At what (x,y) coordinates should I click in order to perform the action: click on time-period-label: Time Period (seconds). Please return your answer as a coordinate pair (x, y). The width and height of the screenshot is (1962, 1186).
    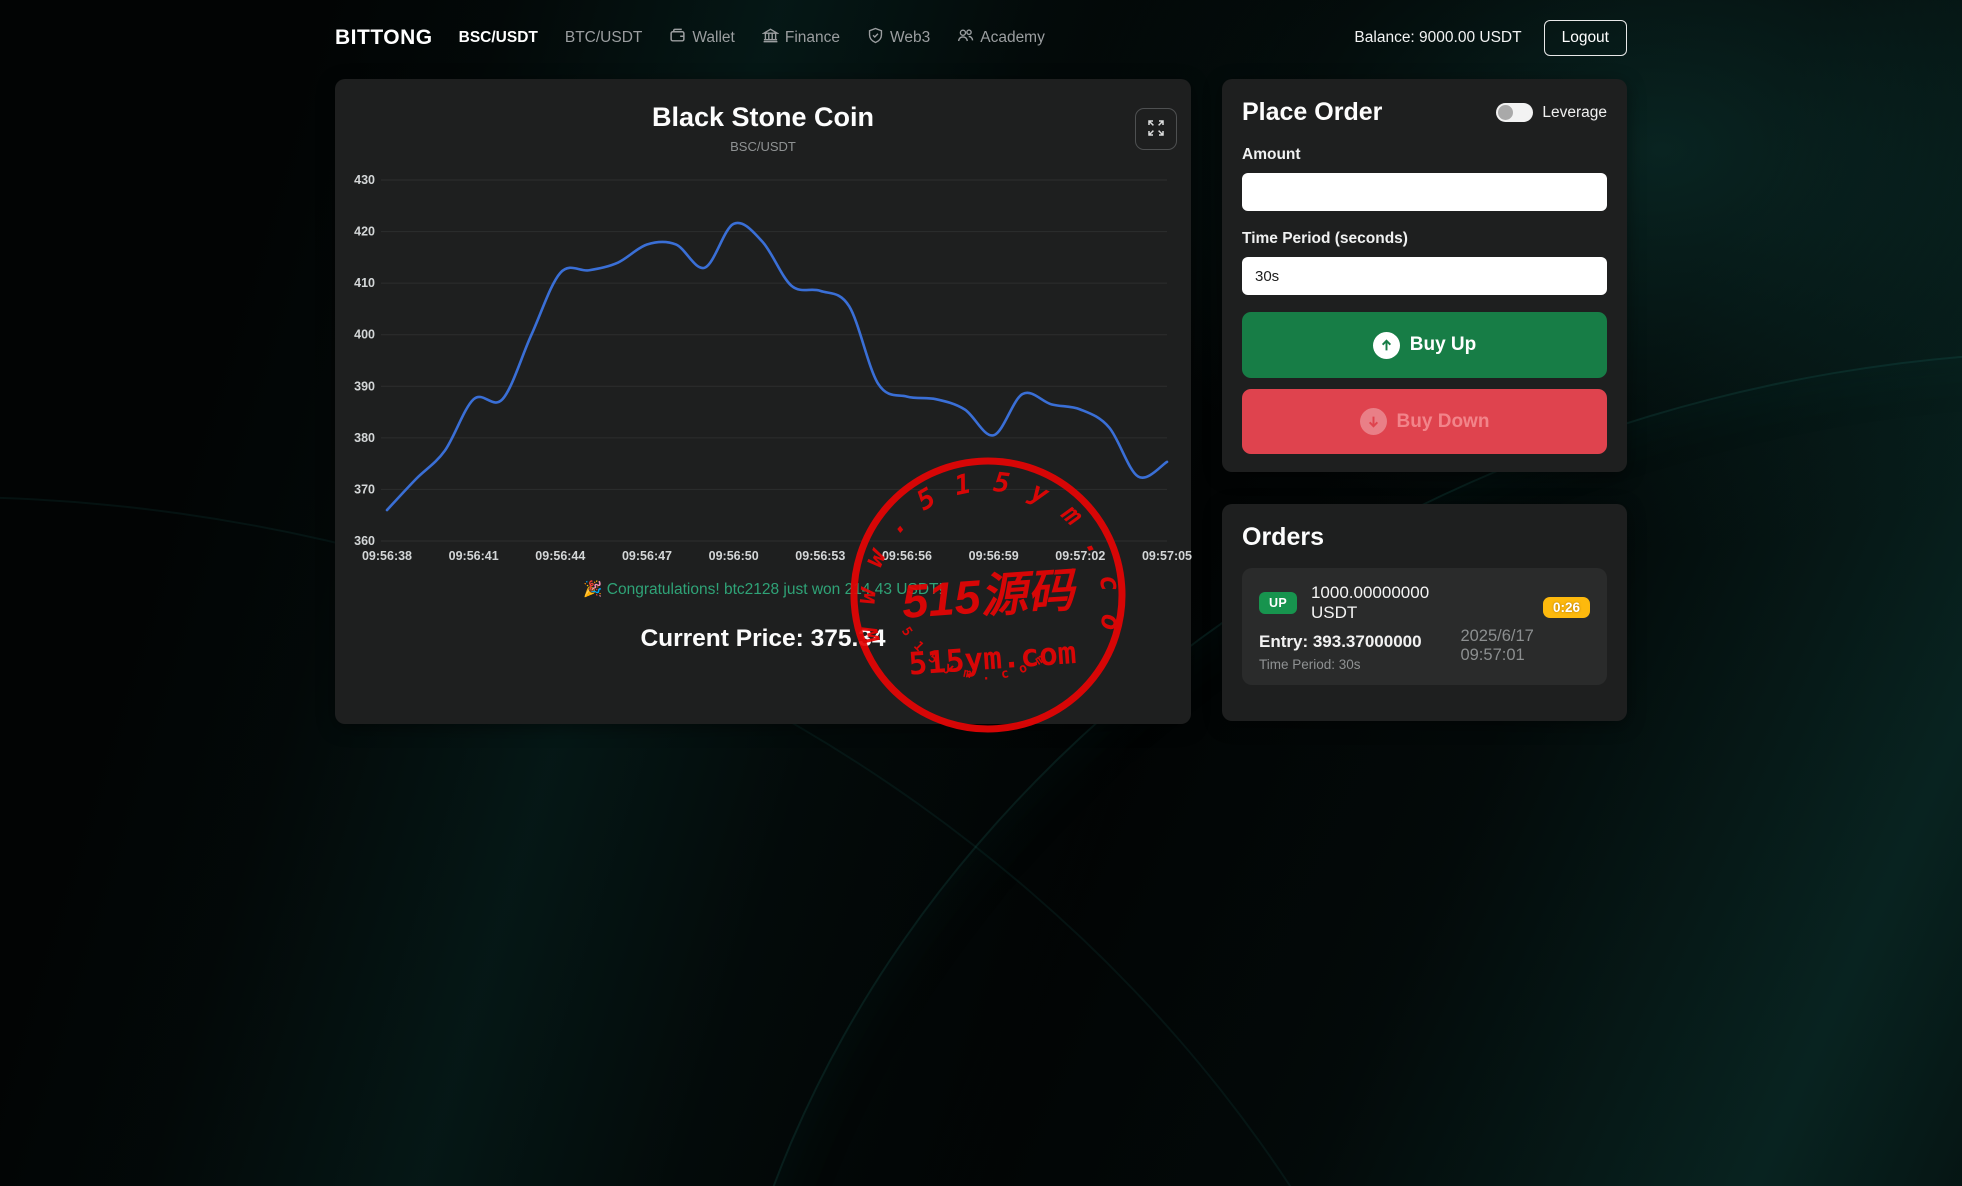
    Looking at the image, I should click on (1325, 238).